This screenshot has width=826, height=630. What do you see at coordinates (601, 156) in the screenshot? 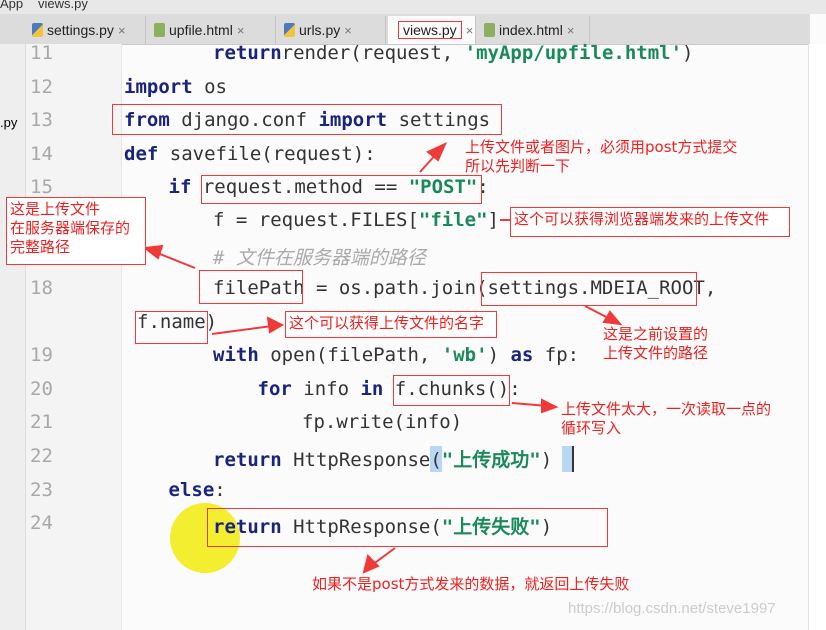
I see `note-upload-check: 上传文件或者图片，必须用post方式提交 所以先判断一下` at bounding box center [601, 156].